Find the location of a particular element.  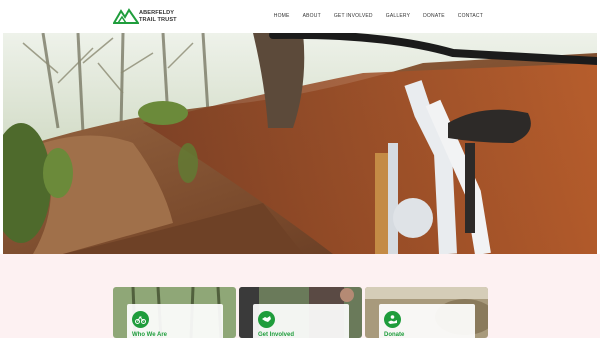

nav-gallery: GALLERY is located at coordinates (398, 16).